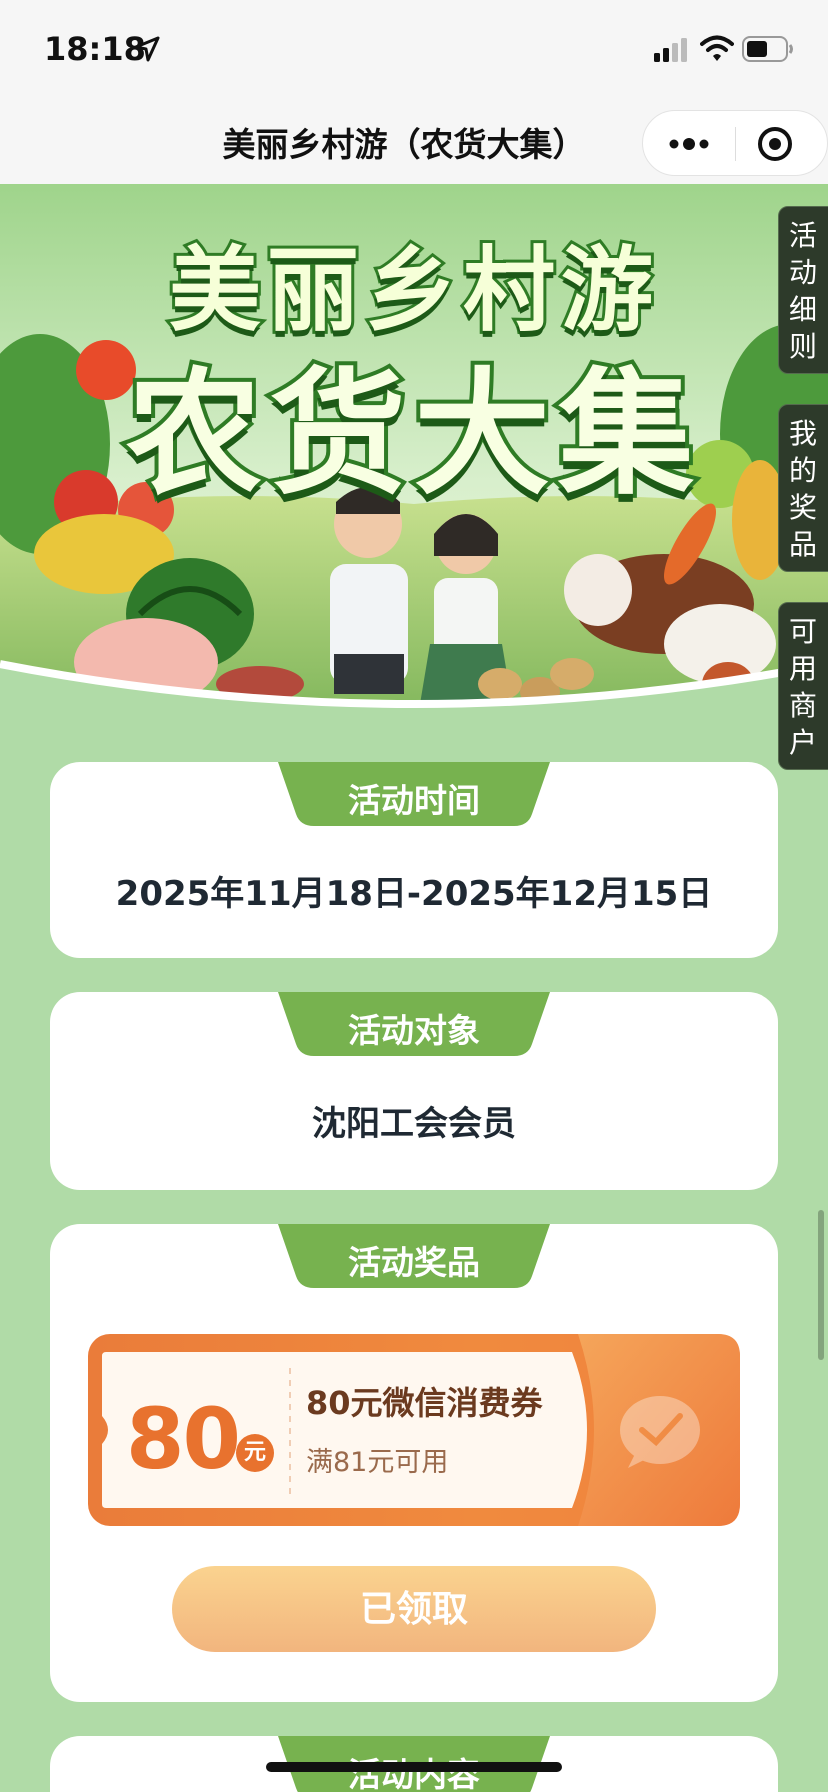 This screenshot has height=1792, width=828. What do you see at coordinates (183, 1439) in the screenshot?
I see `coupon-amount: 80` at bounding box center [183, 1439].